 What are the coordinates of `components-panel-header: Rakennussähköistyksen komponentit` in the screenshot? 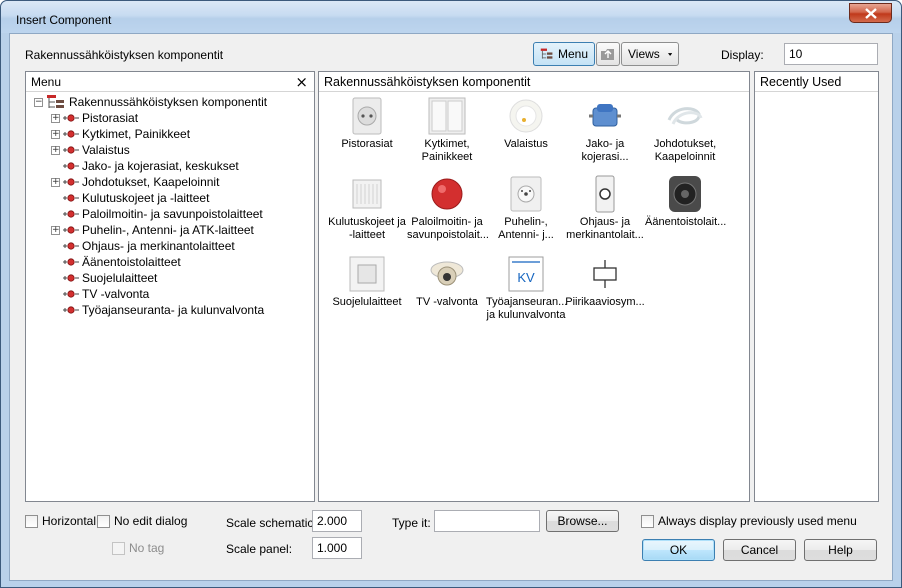 It's located at (534, 82).